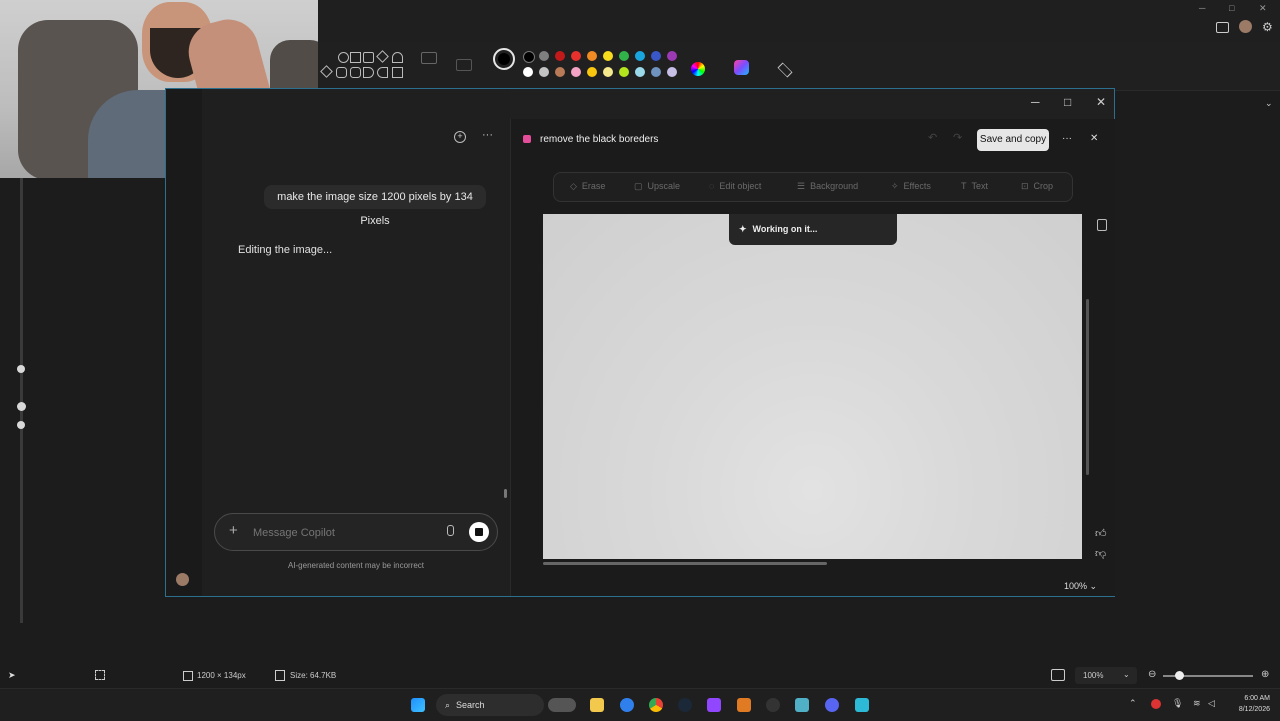 Image resolution: width=1280 pixels, height=721 pixels. I want to click on color-red-swatch, so click(576, 56).